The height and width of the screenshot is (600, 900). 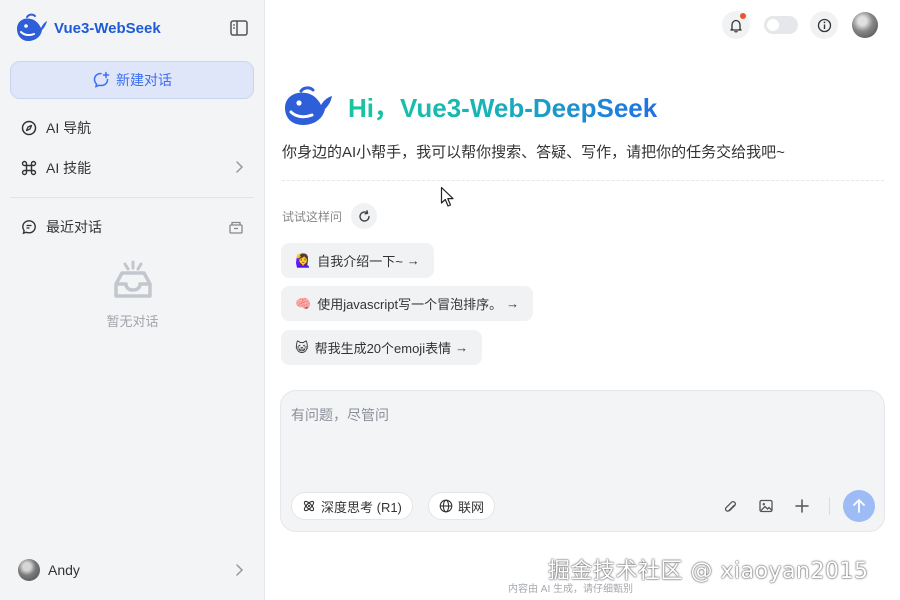 What do you see at coordinates (144, 80) in the screenshot?
I see `new-chat-label: 新建对话` at bounding box center [144, 80].